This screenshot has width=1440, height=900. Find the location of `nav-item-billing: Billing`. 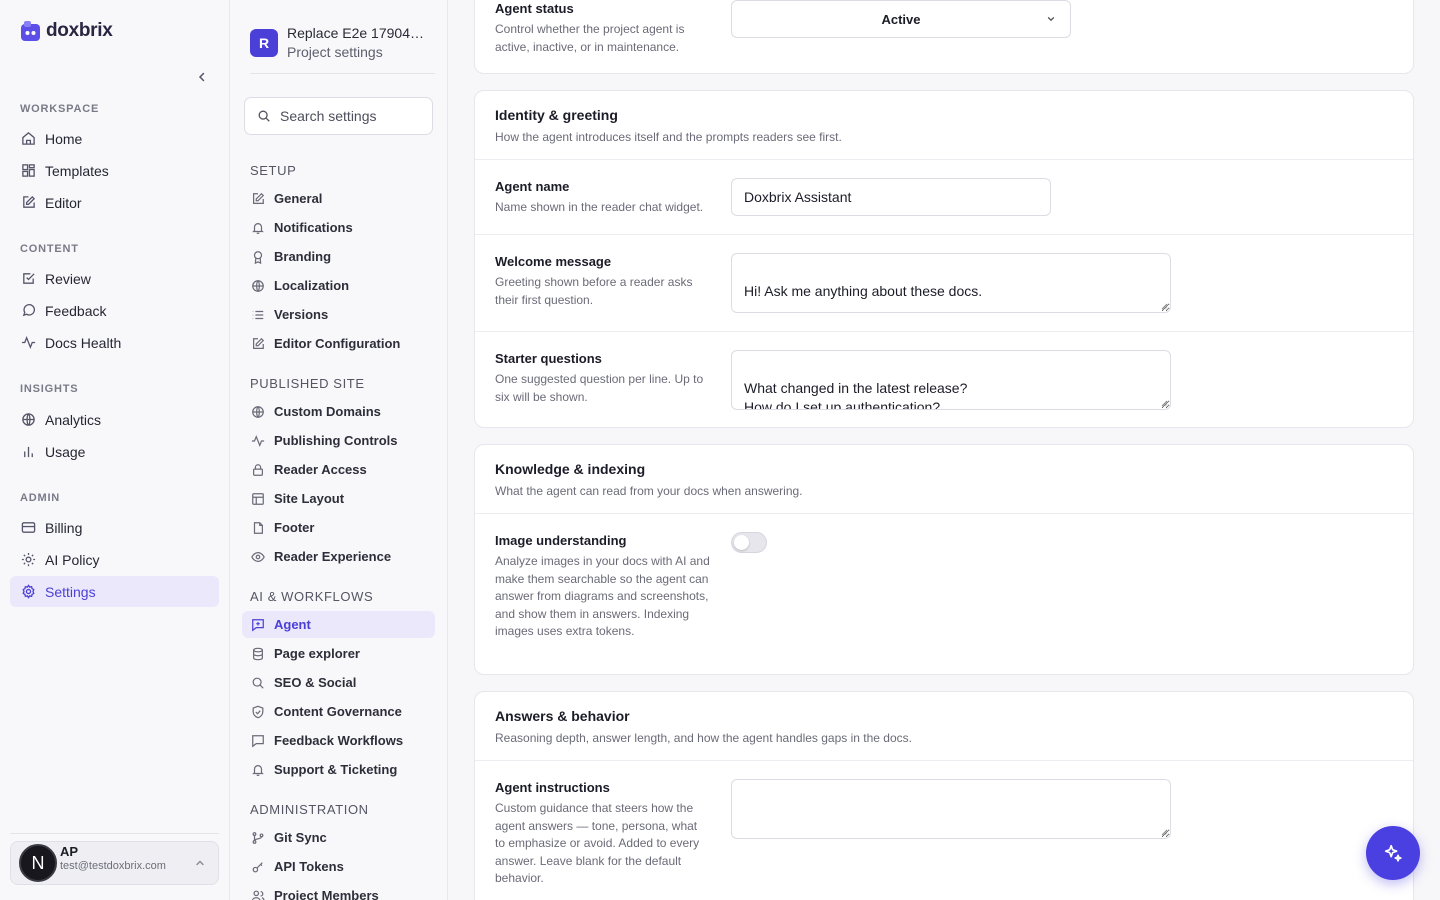

nav-item-billing: Billing is located at coordinates (114, 527).